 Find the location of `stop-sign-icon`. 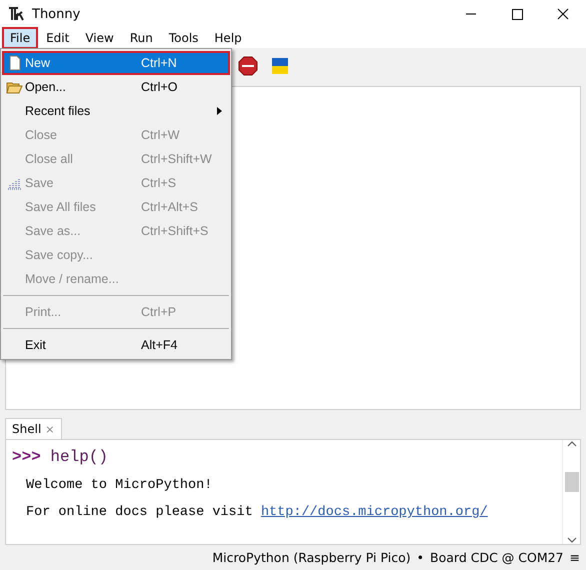

stop-sign-icon is located at coordinates (248, 66).